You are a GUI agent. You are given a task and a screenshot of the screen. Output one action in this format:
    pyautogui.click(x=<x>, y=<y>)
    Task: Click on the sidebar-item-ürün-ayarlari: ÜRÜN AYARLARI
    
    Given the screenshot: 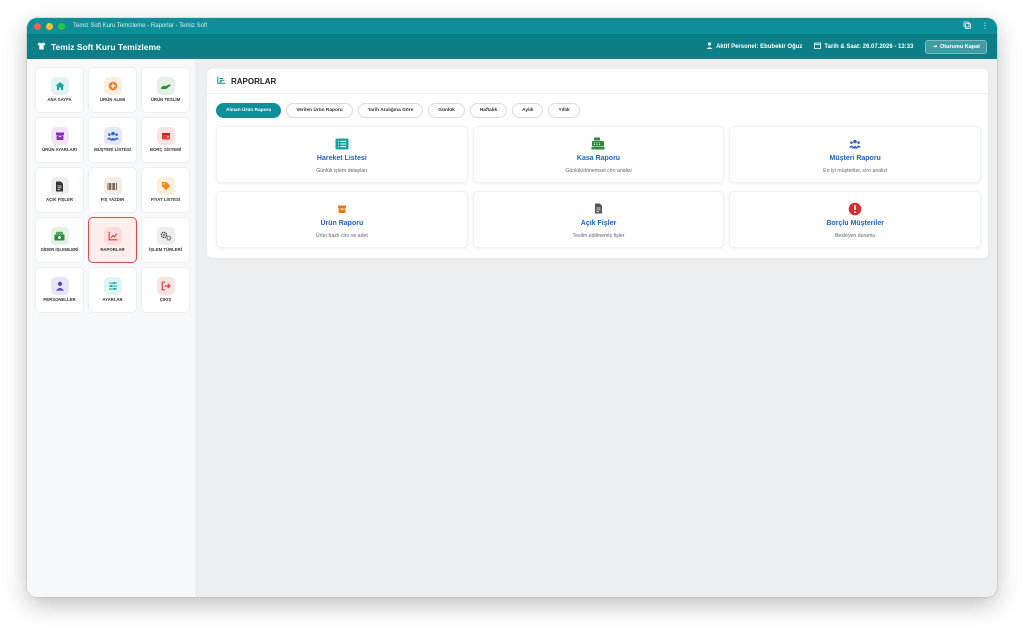 What is the action you would take?
    pyautogui.click(x=59, y=140)
    